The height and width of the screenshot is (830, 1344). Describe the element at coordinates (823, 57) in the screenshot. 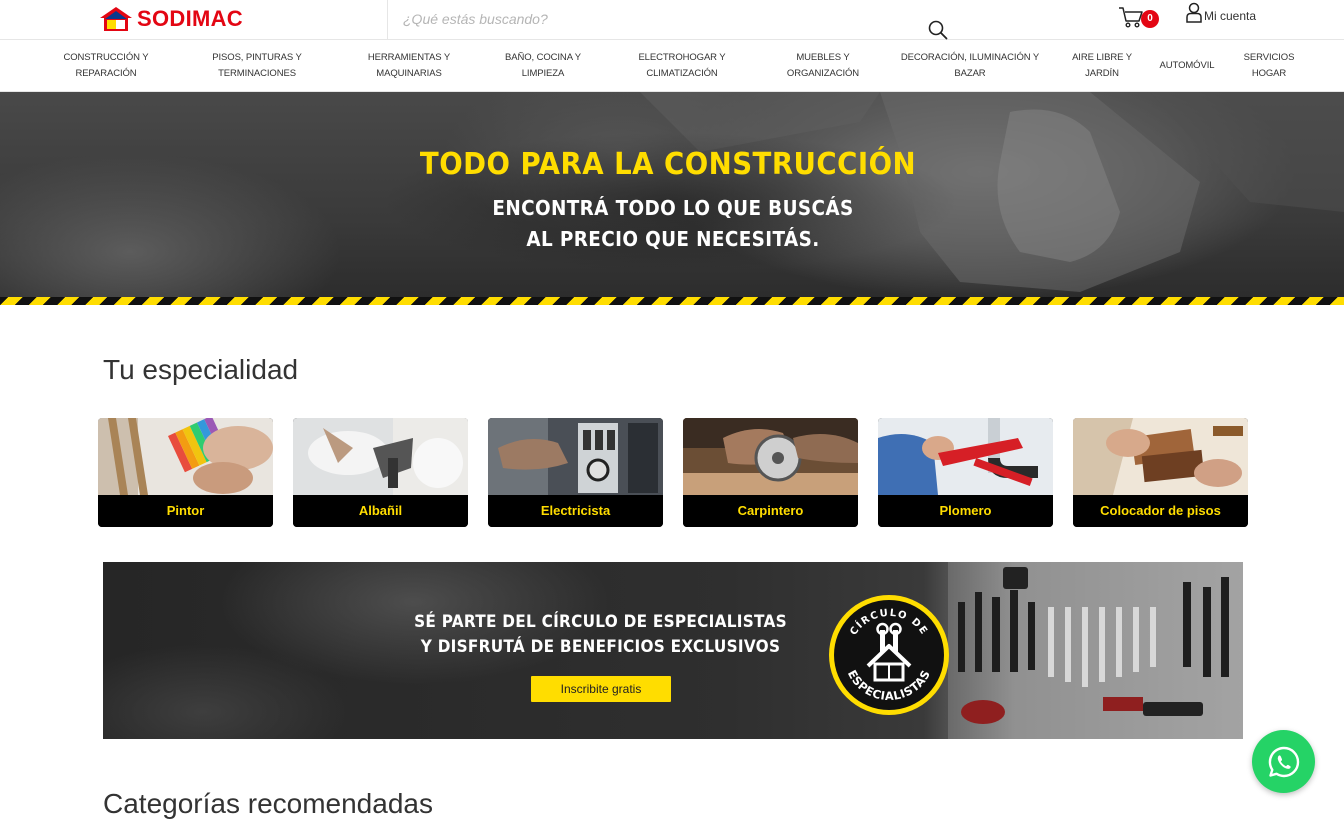

I see `nav-label-line1: MUEBLES Y` at that location.